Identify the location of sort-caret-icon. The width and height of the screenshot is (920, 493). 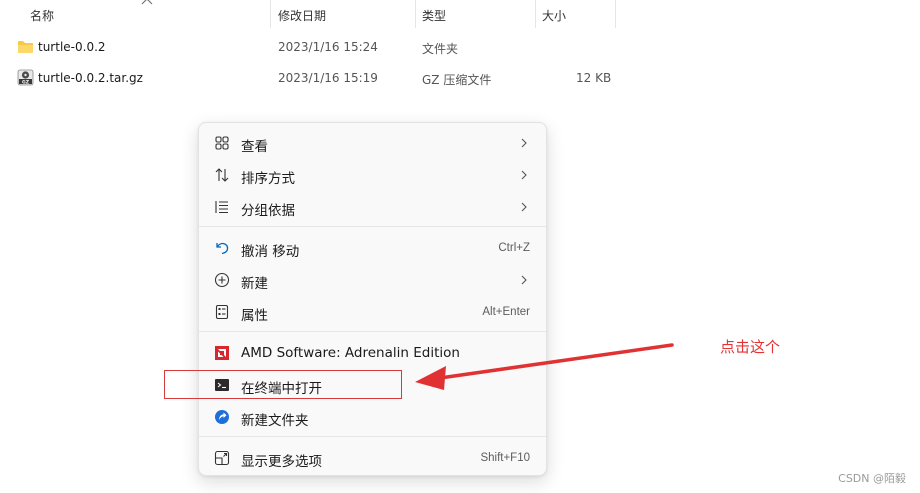
(147, 2).